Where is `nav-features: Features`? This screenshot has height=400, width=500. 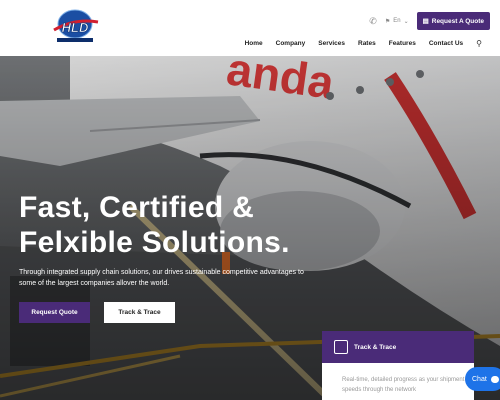 nav-features: Features is located at coordinates (402, 43).